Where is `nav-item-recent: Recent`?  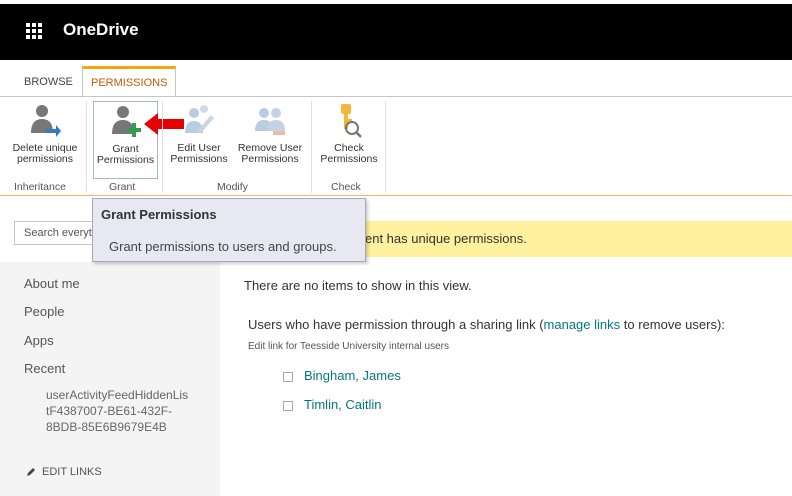
nav-item-recent: Recent is located at coordinates (44, 368).